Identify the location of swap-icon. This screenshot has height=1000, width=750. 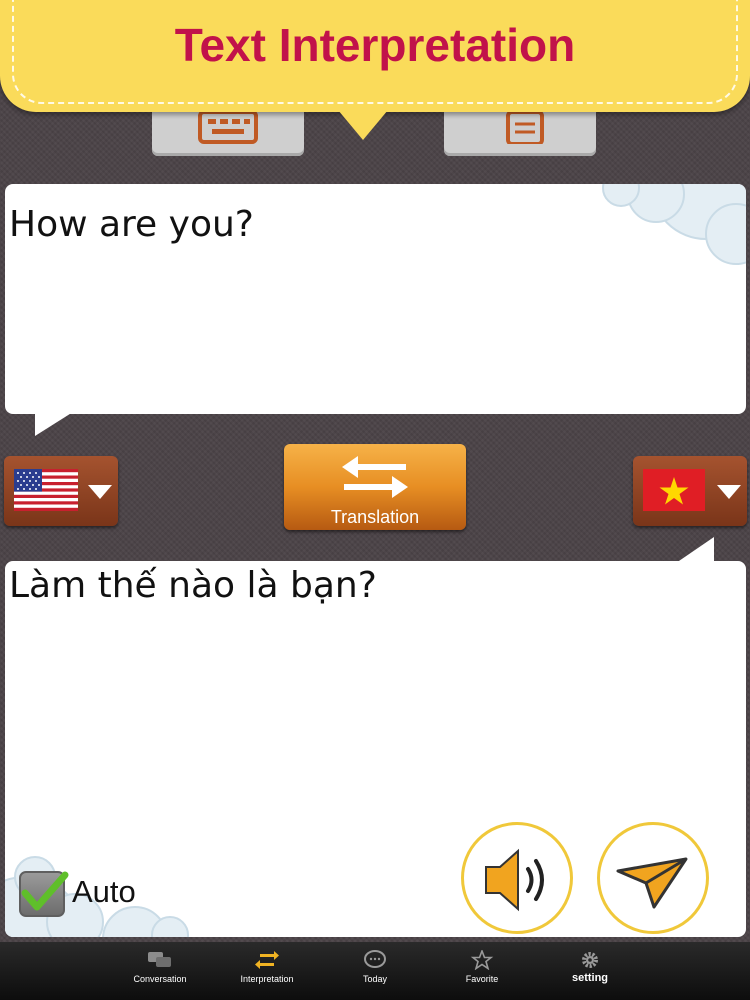
(267, 960).